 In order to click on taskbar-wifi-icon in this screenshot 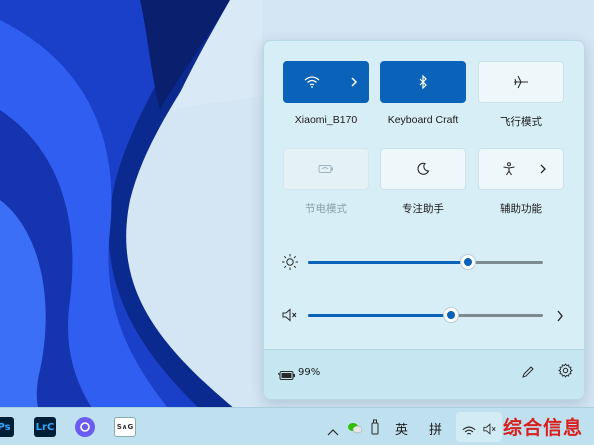, I will do `click(469, 431)`.